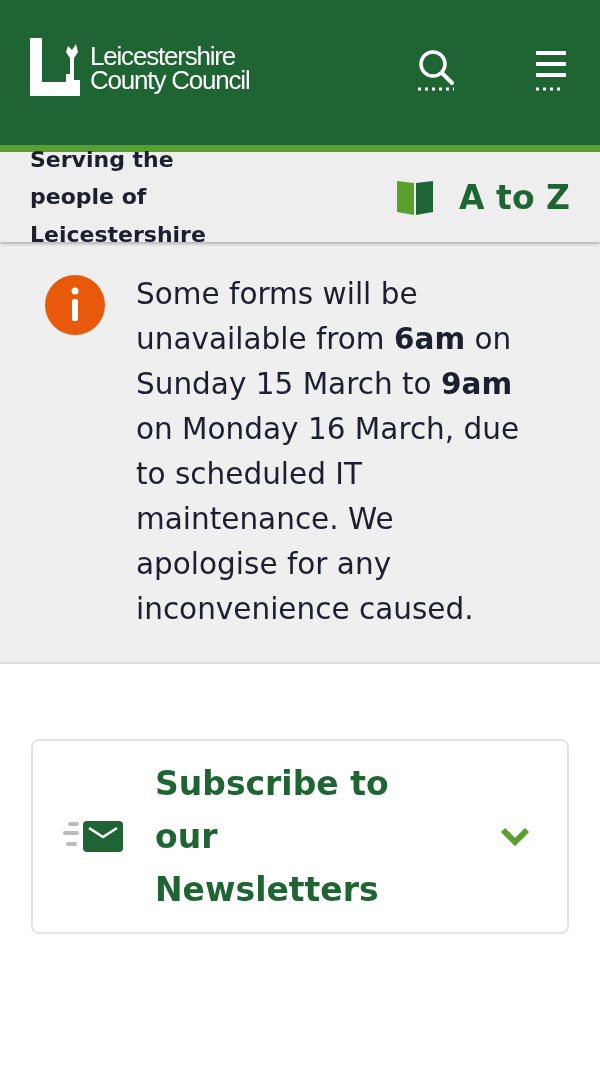 The image size is (600, 1065). Describe the element at coordinates (483, 197) in the screenshot. I see `a-to-z-link: A to Z` at that location.